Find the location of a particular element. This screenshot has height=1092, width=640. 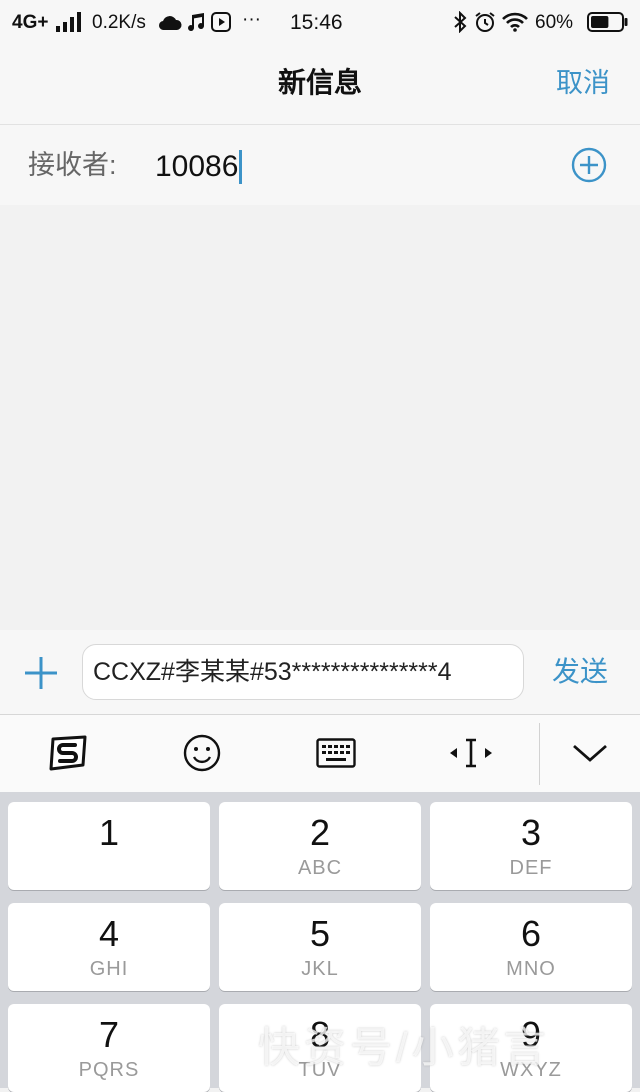

wifi-icon is located at coordinates (515, 25).